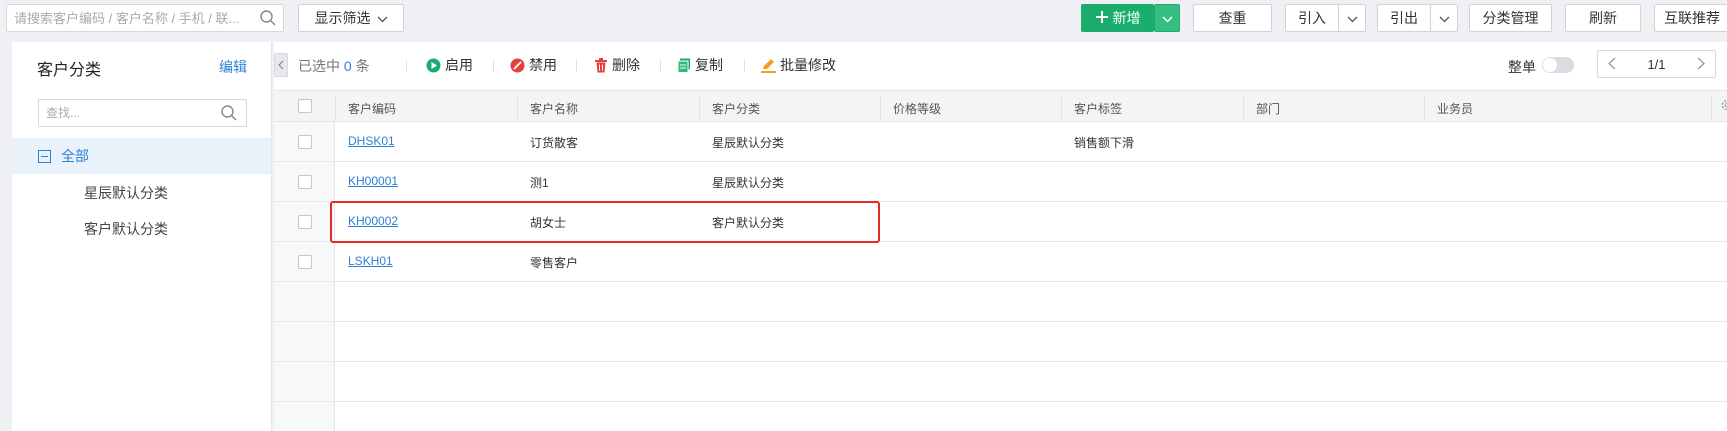  Describe the element at coordinates (69, 70) in the screenshot. I see `sidebar-title: 客户分类` at that location.